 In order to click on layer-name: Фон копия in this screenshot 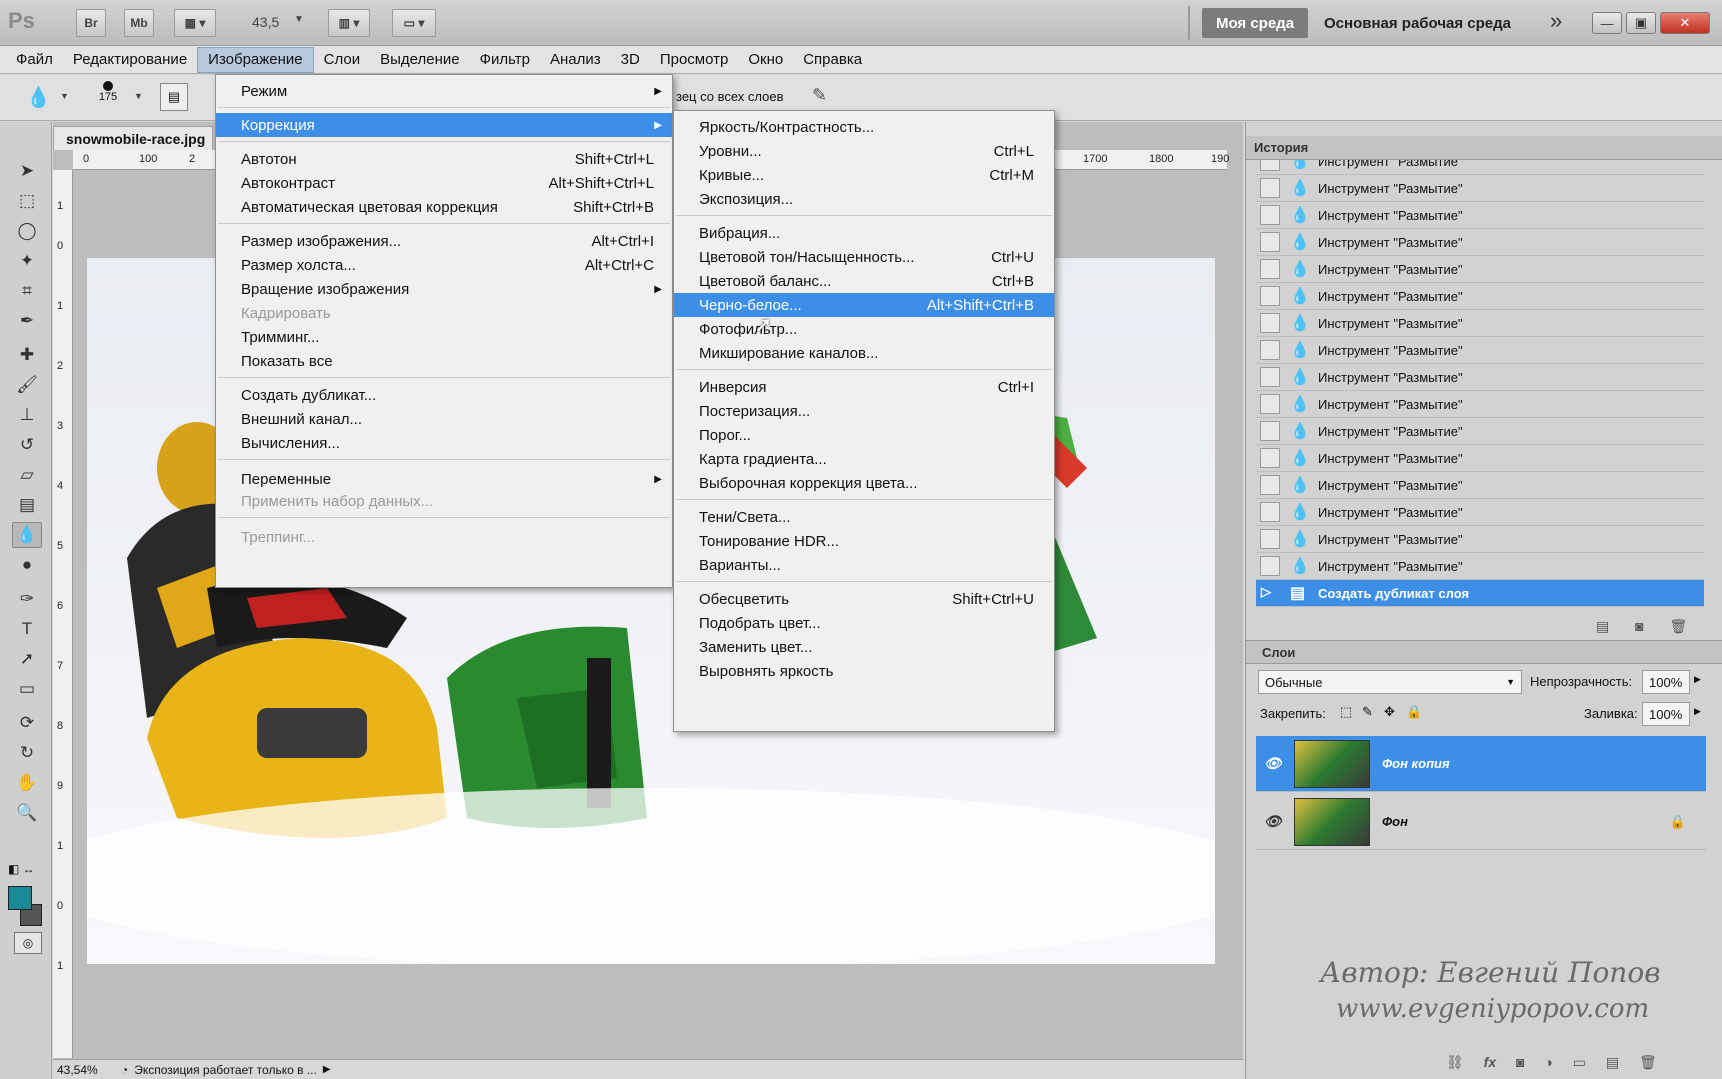, I will do `click(1416, 763)`.